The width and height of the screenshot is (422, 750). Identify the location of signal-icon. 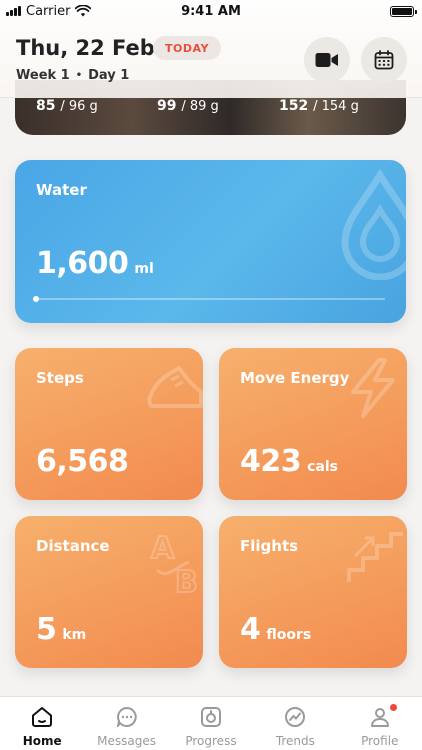
(13, 11).